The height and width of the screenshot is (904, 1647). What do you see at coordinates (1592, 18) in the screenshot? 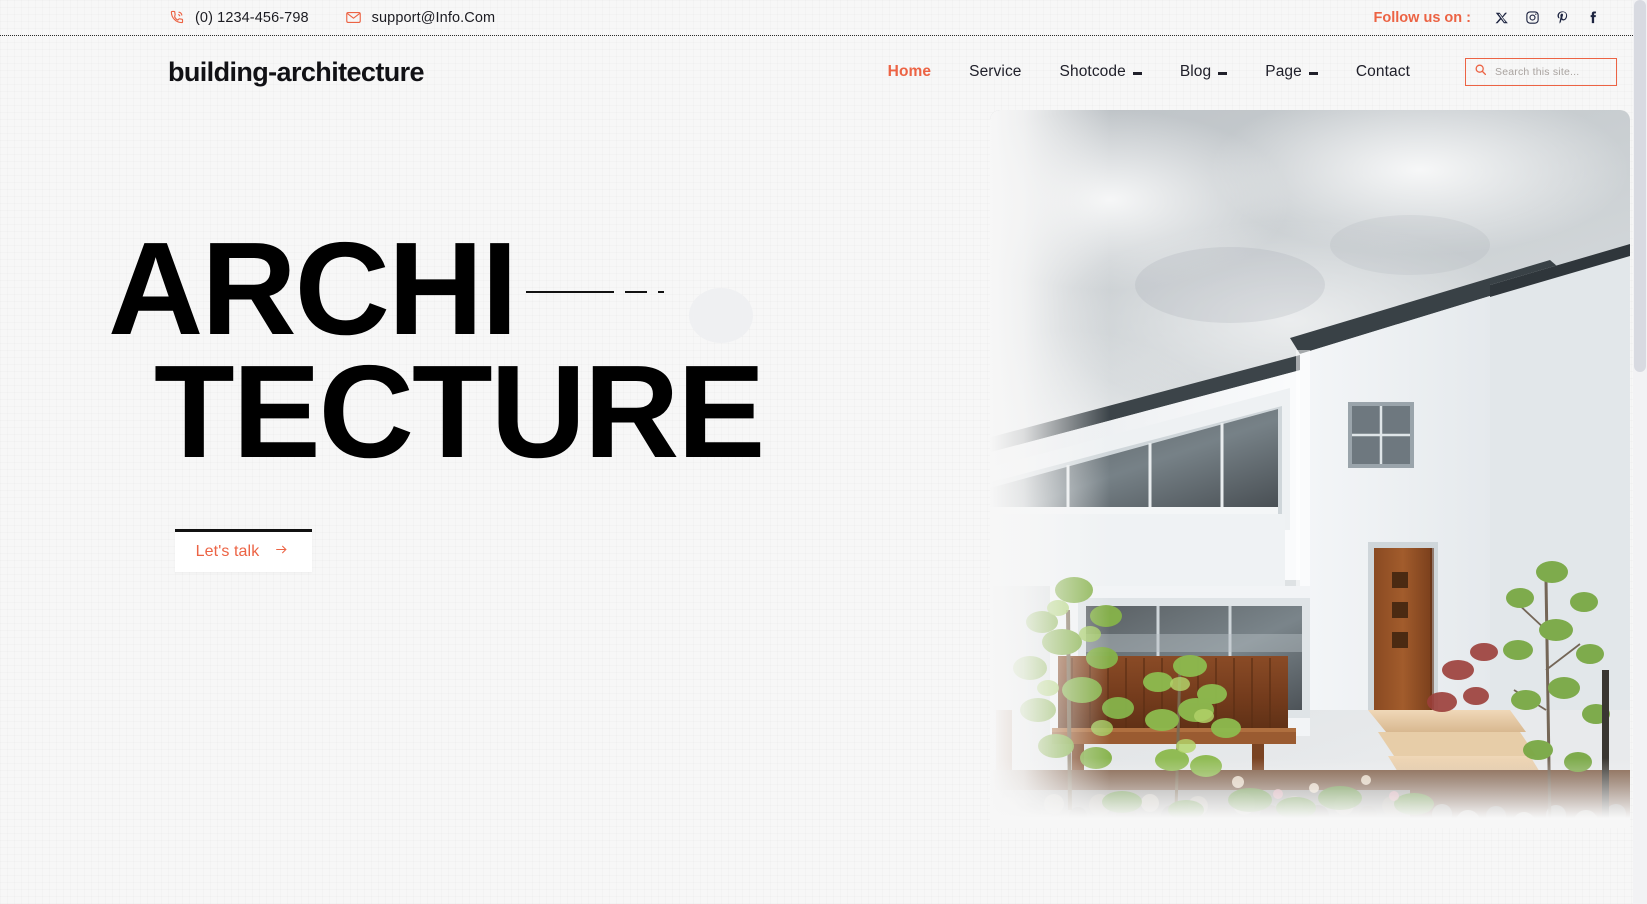
I see `facebook-icon` at bounding box center [1592, 18].